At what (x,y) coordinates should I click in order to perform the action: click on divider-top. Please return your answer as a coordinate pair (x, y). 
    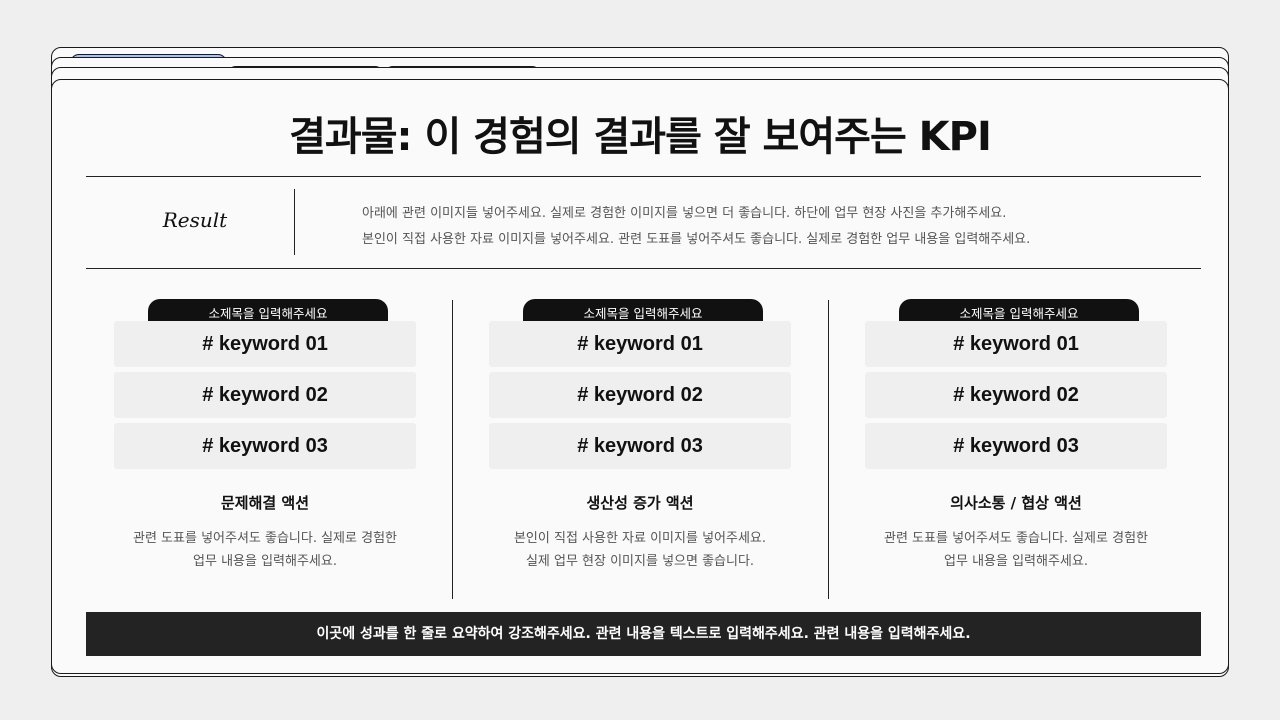
    Looking at the image, I should click on (643, 176).